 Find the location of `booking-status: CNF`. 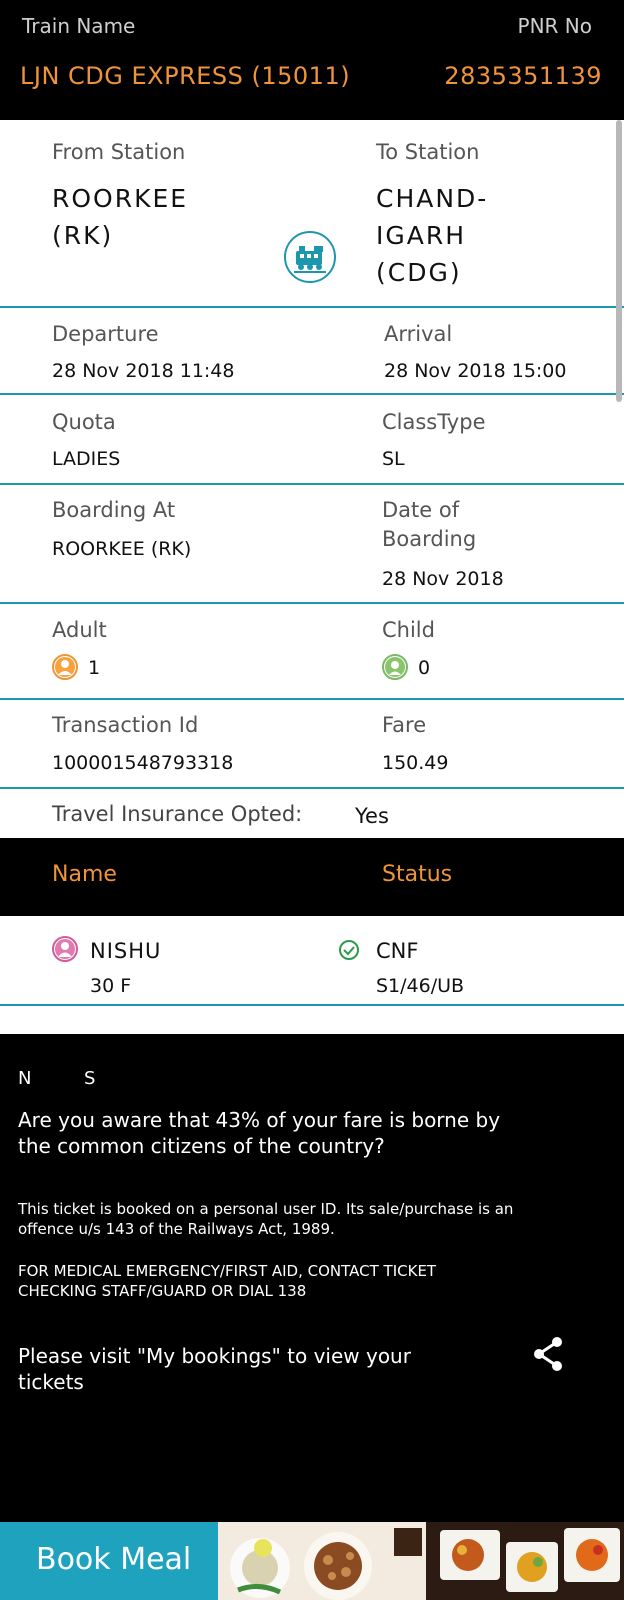

booking-status: CNF is located at coordinates (397, 951).